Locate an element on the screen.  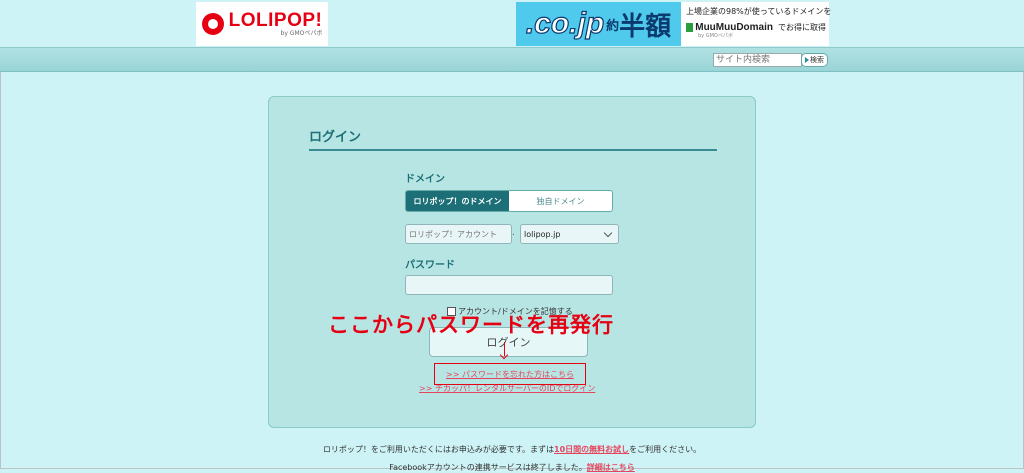
password-label: パスワード is located at coordinates (430, 265).